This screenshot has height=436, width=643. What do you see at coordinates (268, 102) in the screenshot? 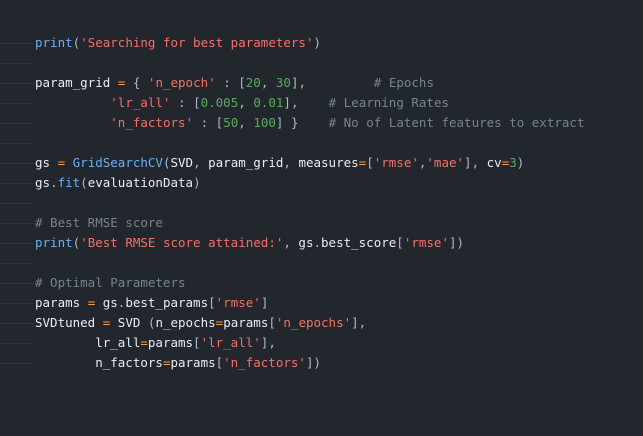
I see `number-token: 0.01` at bounding box center [268, 102].